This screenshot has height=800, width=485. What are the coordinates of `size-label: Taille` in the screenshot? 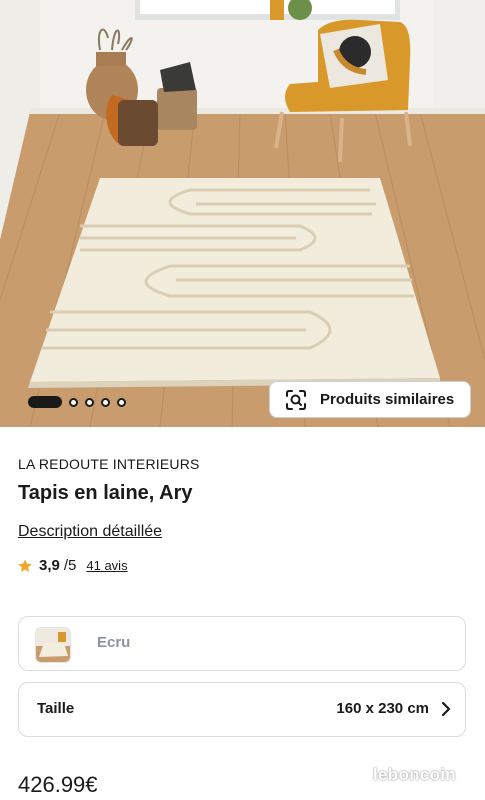 It's located at (56, 708).